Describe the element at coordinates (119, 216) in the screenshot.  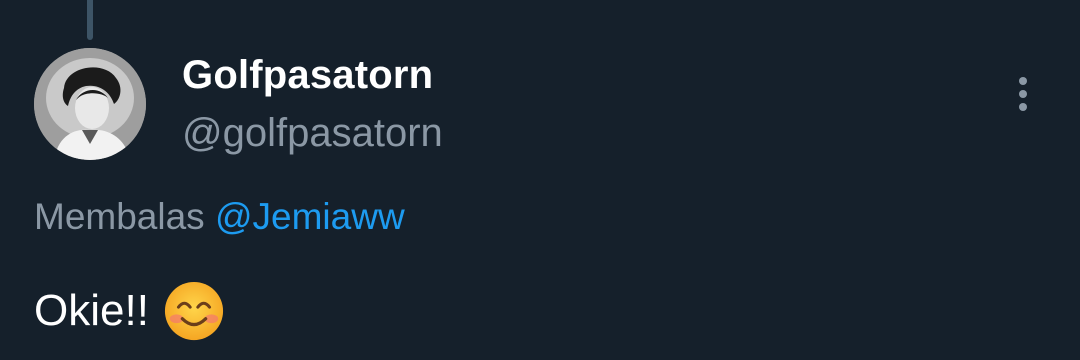
I see `reply-prefix: Membalas` at that location.